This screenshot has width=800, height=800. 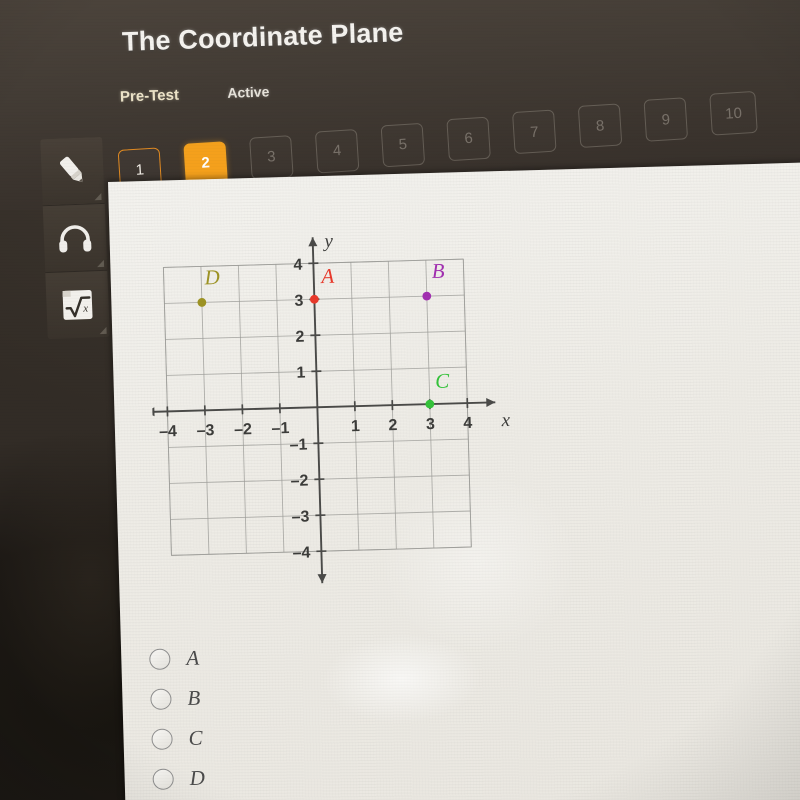 I want to click on test-meta-row: Pre-Test Active, so click(x=195, y=94).